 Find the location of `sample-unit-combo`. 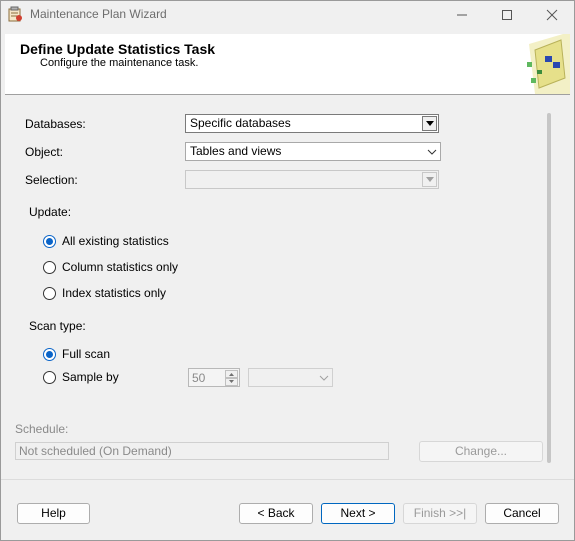

sample-unit-combo is located at coordinates (290, 377).